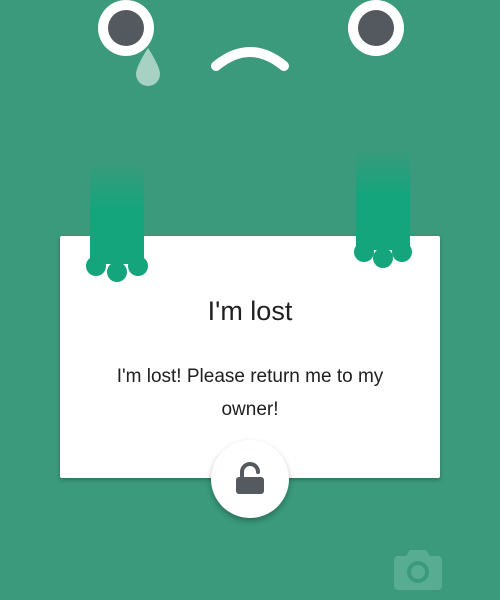 This screenshot has width=500, height=600. What do you see at coordinates (383, 209) in the screenshot?
I see `right-paw` at bounding box center [383, 209].